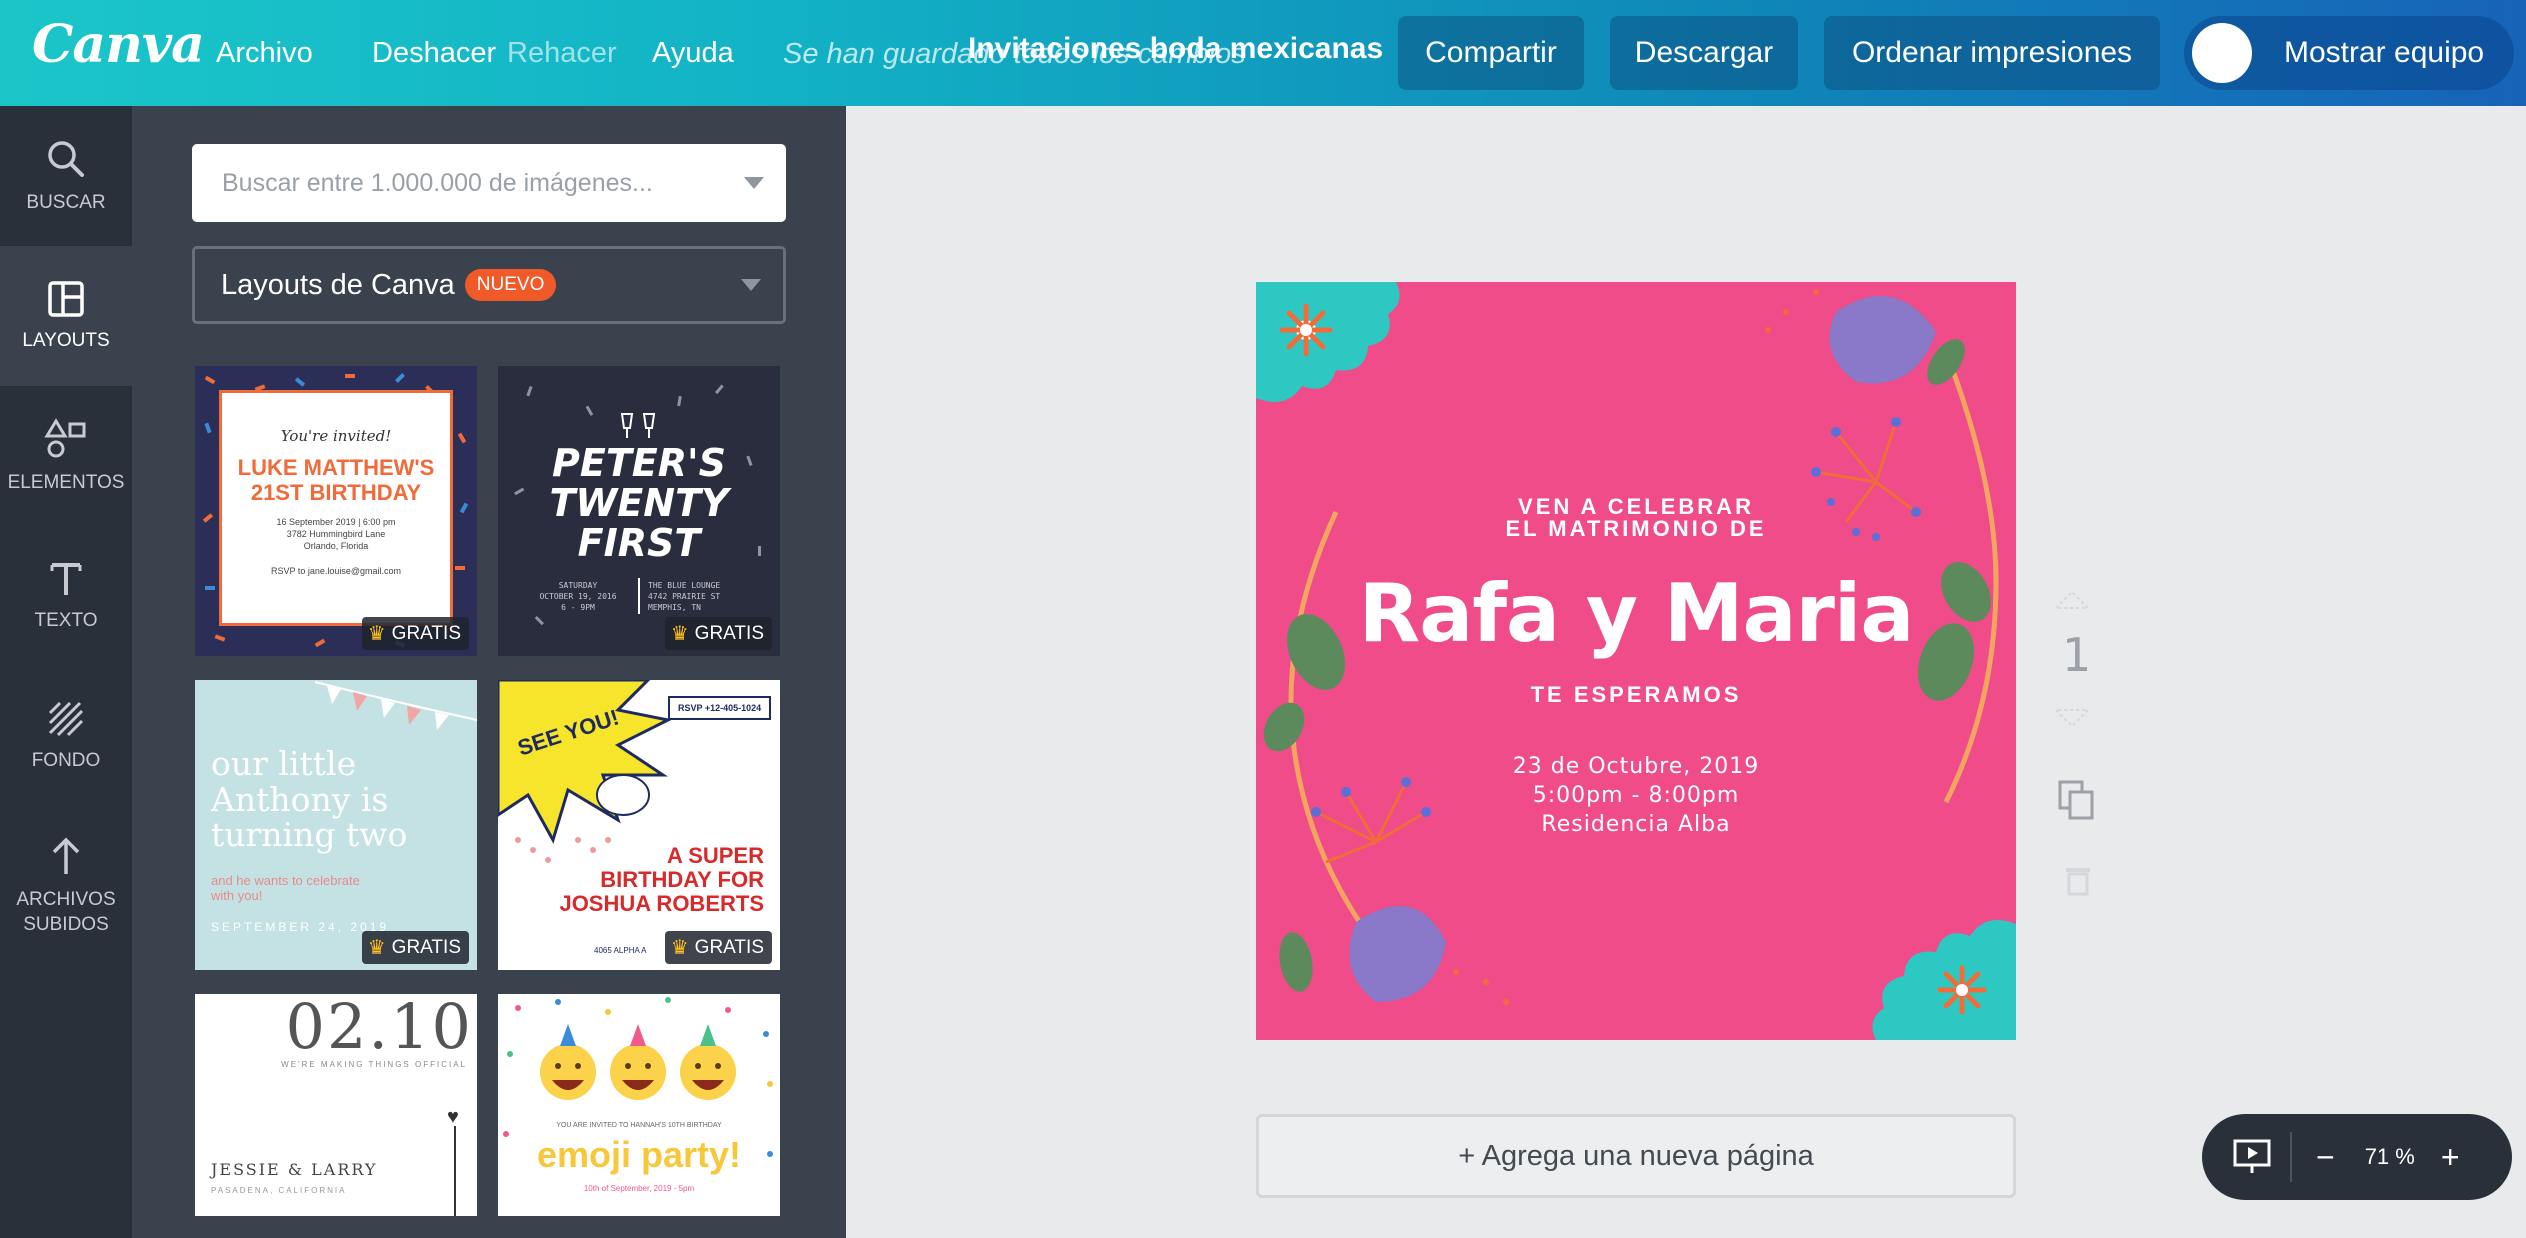 This screenshot has width=2526, height=1238. I want to click on card-detail: SATURDAY, so click(578, 585).